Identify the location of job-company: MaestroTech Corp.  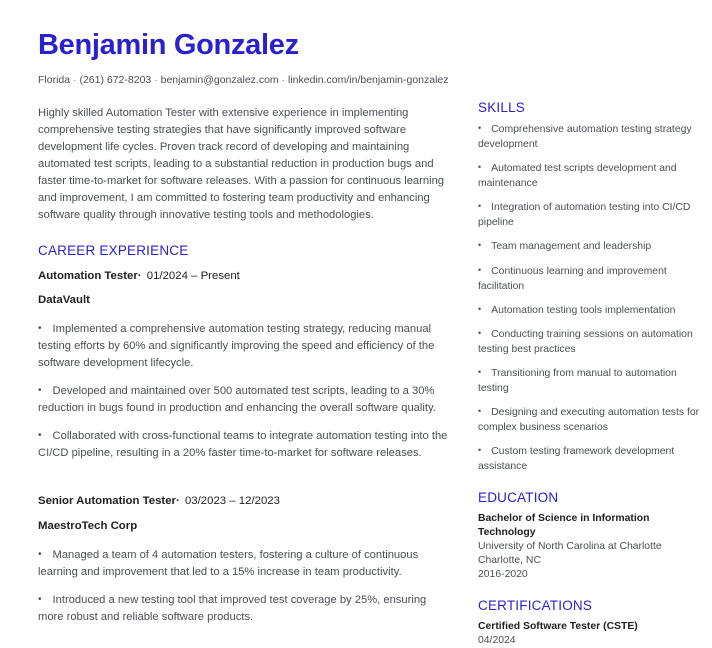
(88, 525).